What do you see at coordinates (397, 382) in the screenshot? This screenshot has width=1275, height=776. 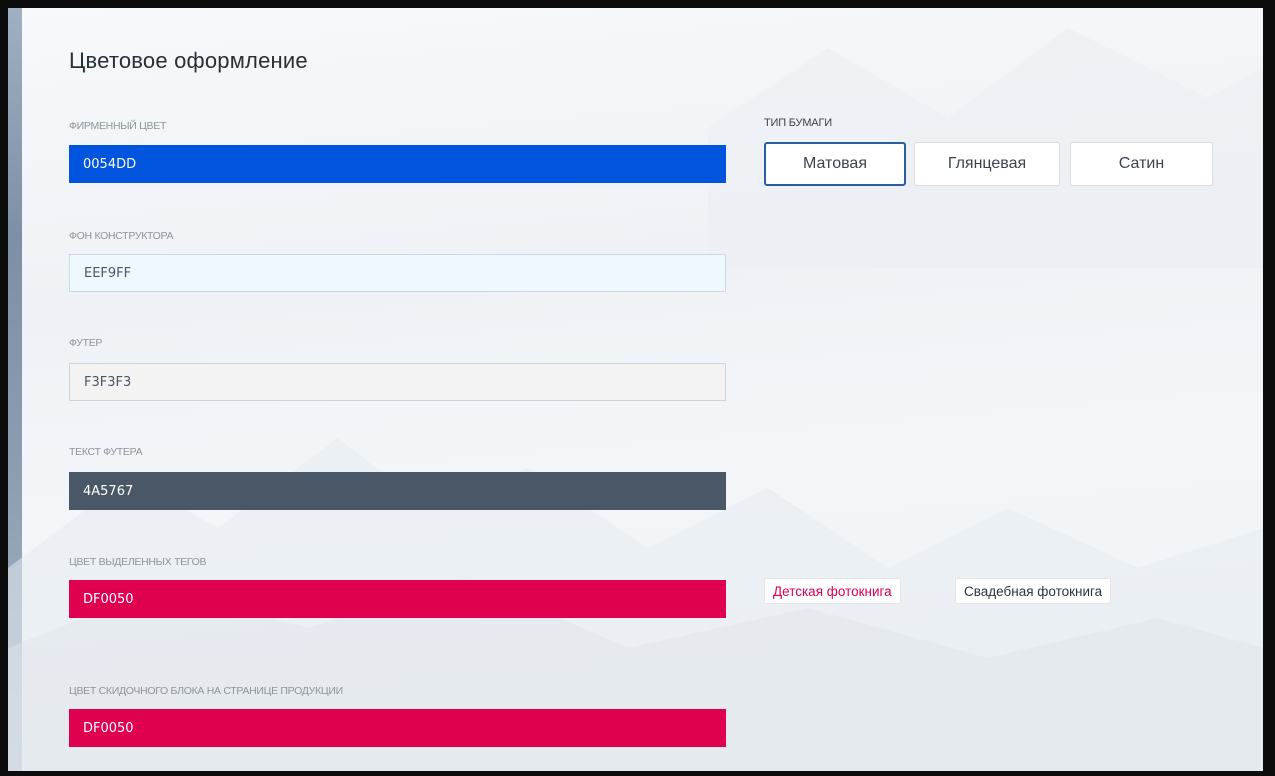 I see `footer-color-input: F3F3F3` at bounding box center [397, 382].